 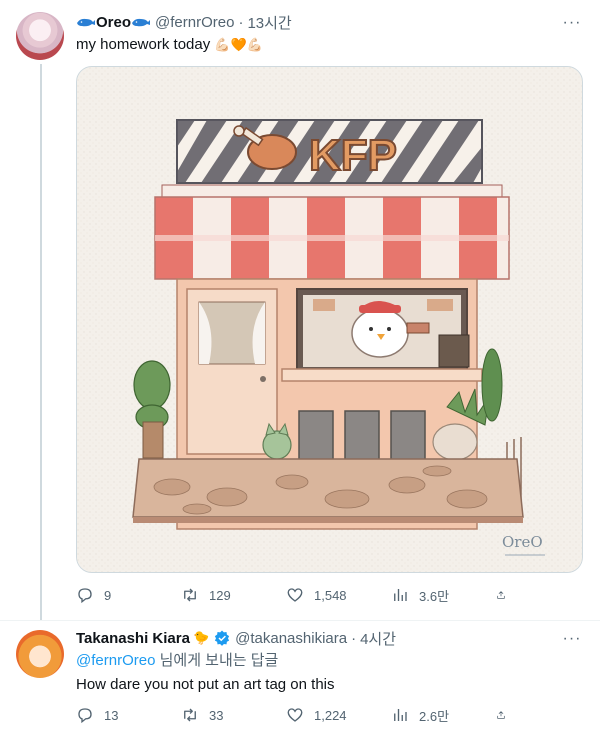 I want to click on tweet-actions: 13 33 1,224 2.6만, so click(x=296, y=715).